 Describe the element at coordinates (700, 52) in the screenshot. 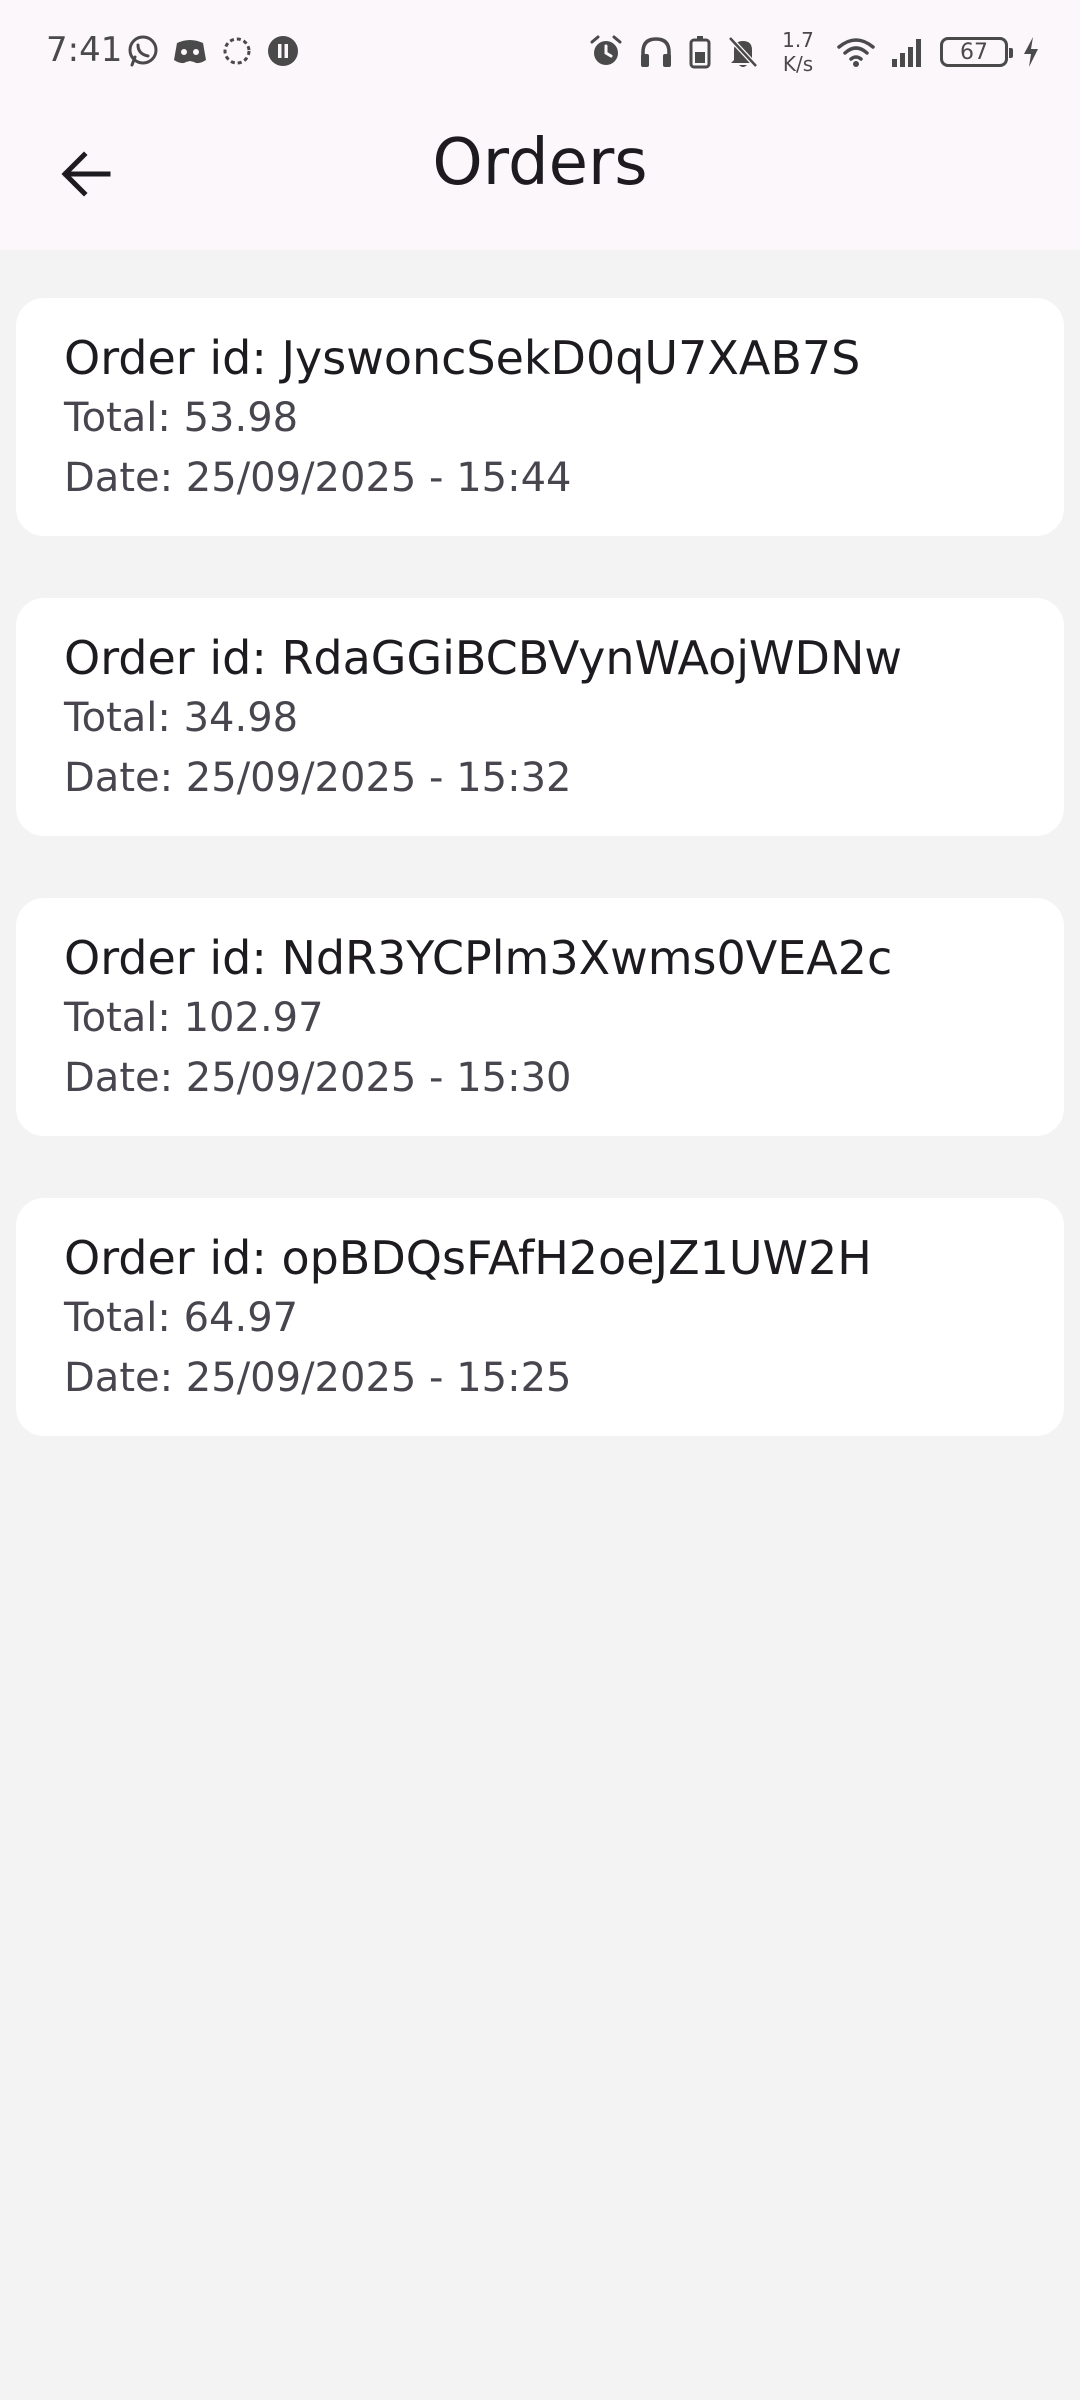

I see `battery-saver-icon` at that location.